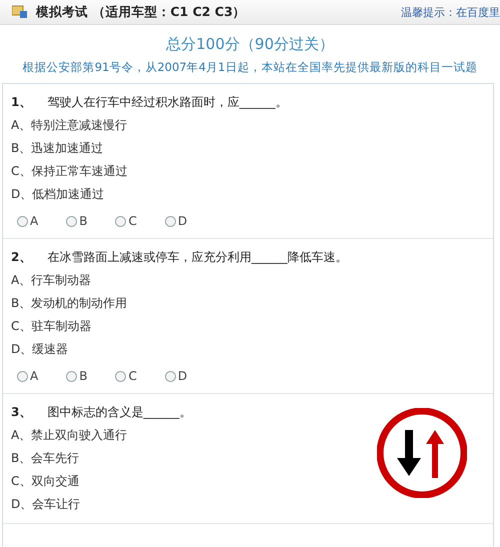  Describe the element at coordinates (250, 67) in the screenshot. I see `notice-text: 根据公安部第91号令，从2007年4月1日起，本站在全国率先提供最新版的科目一试题` at that location.